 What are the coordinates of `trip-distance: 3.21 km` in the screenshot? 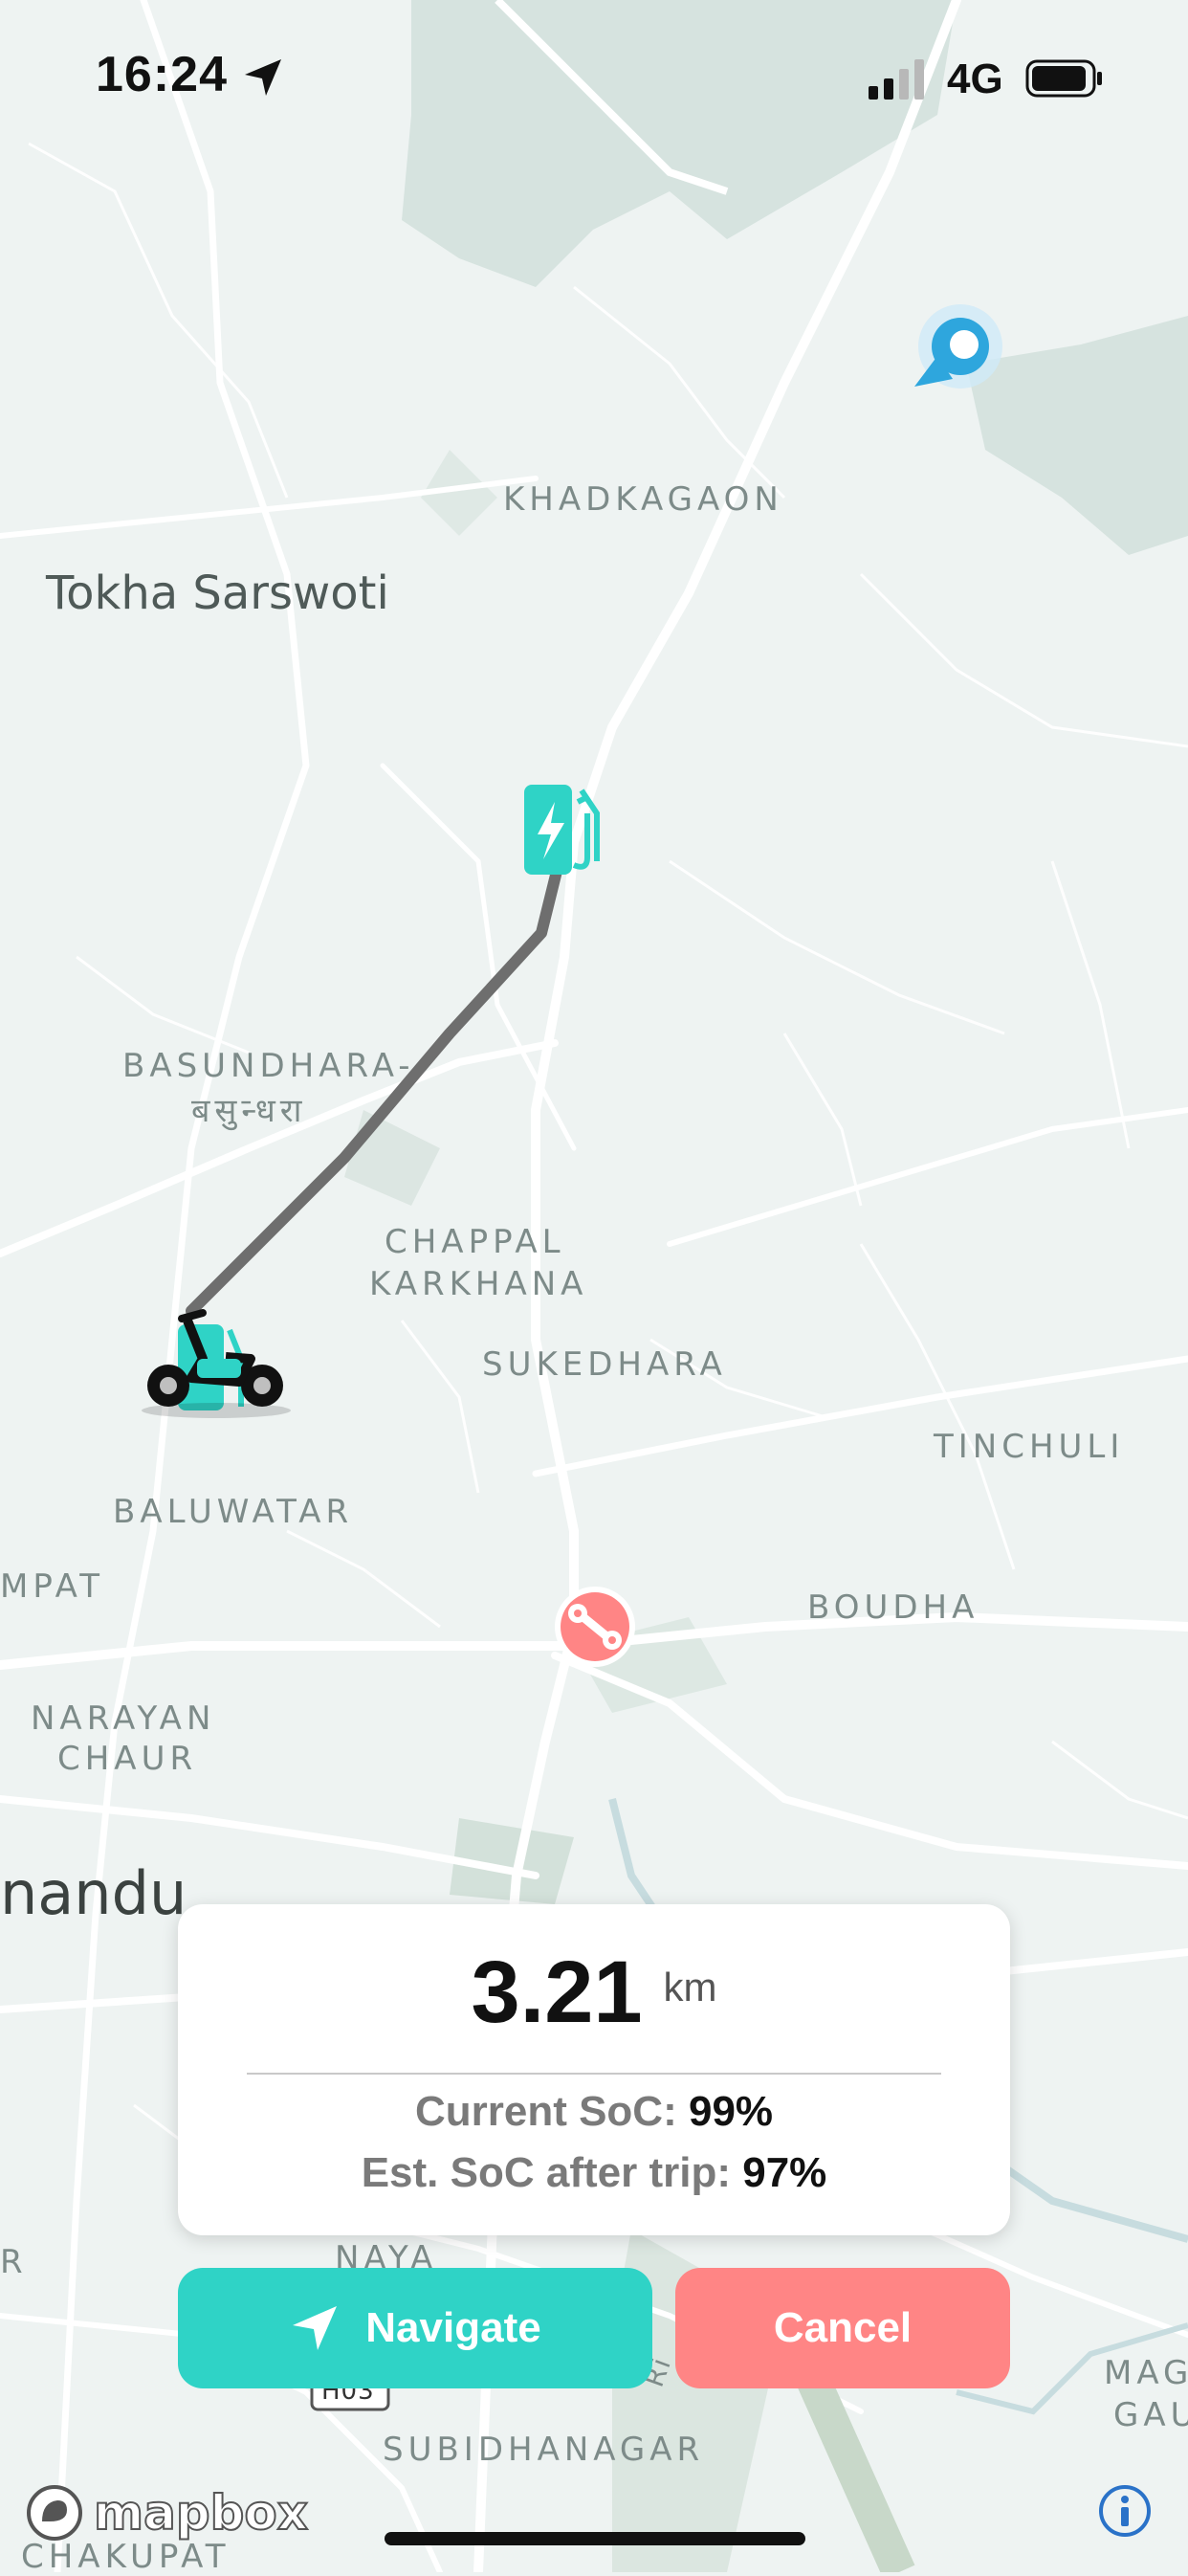 It's located at (594, 1993).